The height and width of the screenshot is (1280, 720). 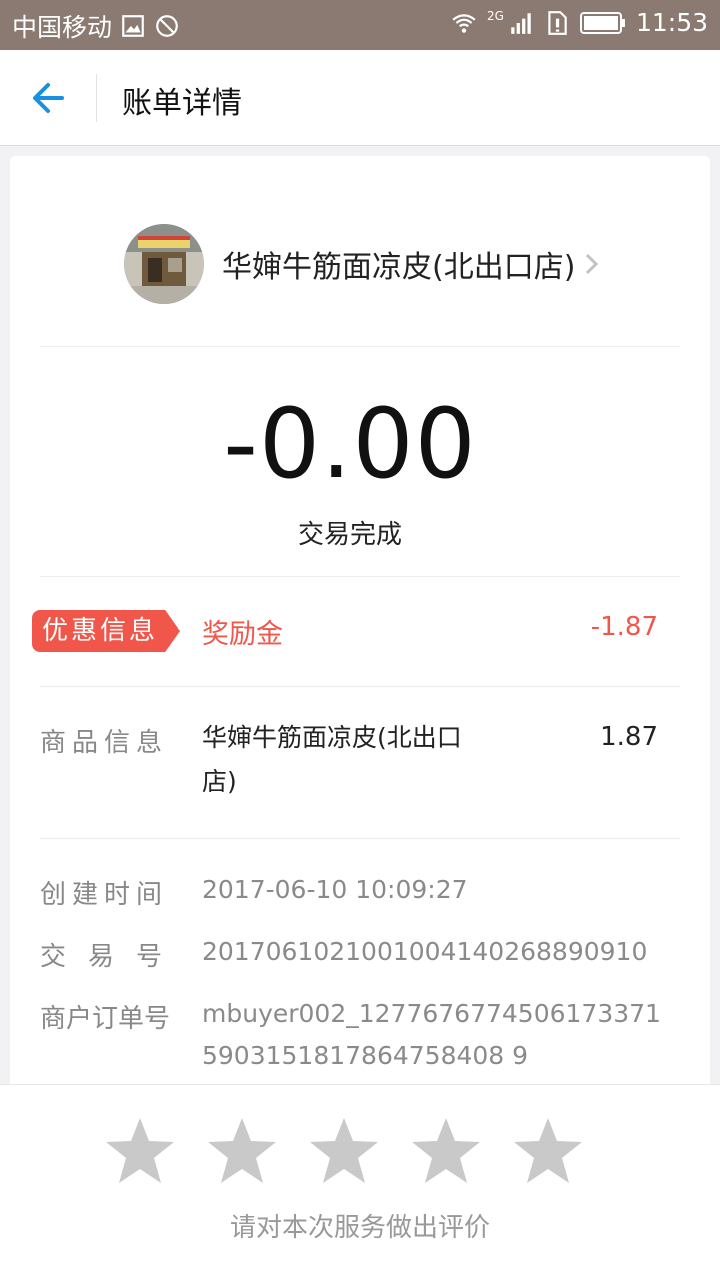 What do you see at coordinates (521, 23) in the screenshot?
I see `signal-icon` at bounding box center [521, 23].